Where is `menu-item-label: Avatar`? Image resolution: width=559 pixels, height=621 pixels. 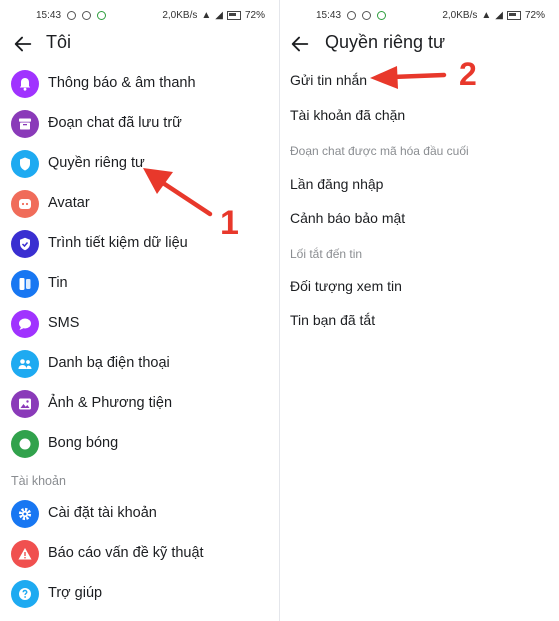
menu-item-label: Avatar is located at coordinates (69, 203).